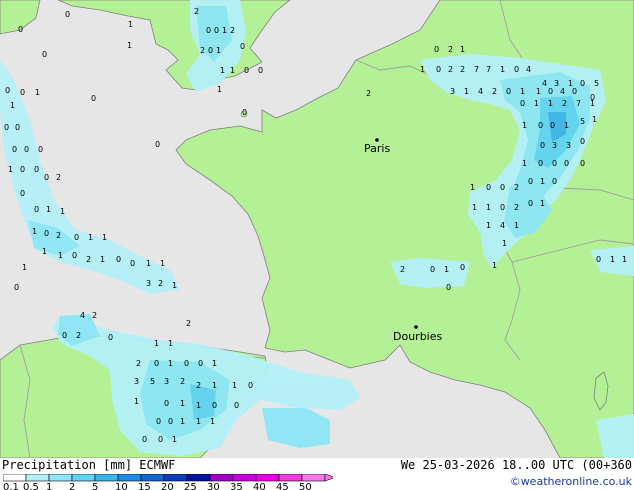 Image resolution: width=634 pixels, height=490 pixels. Describe the element at coordinates (152, 381) in the screenshot. I see `value-label: 5` at that location.